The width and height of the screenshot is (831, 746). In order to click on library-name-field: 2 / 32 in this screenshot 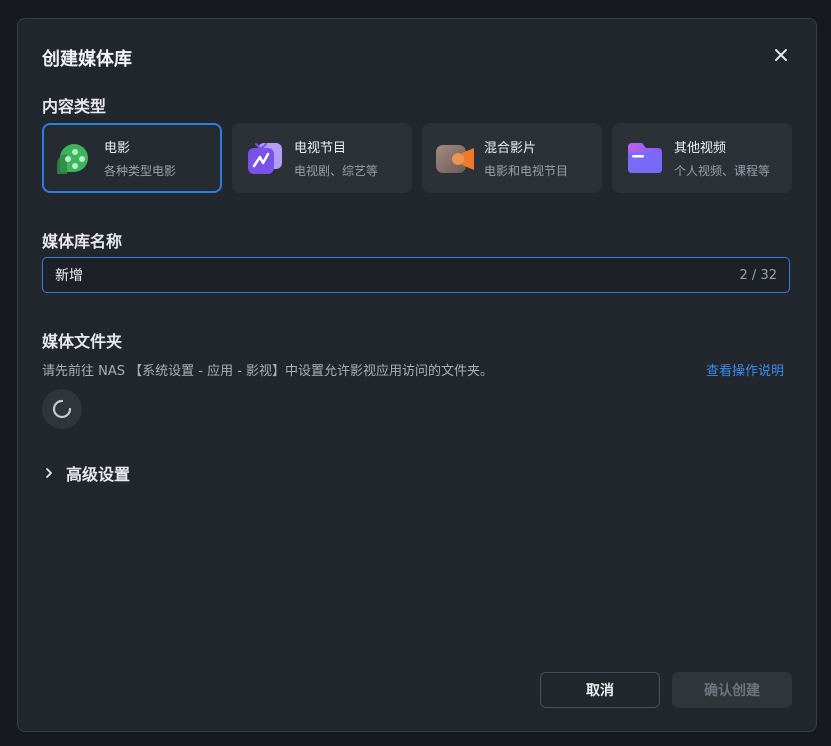, I will do `click(416, 275)`.